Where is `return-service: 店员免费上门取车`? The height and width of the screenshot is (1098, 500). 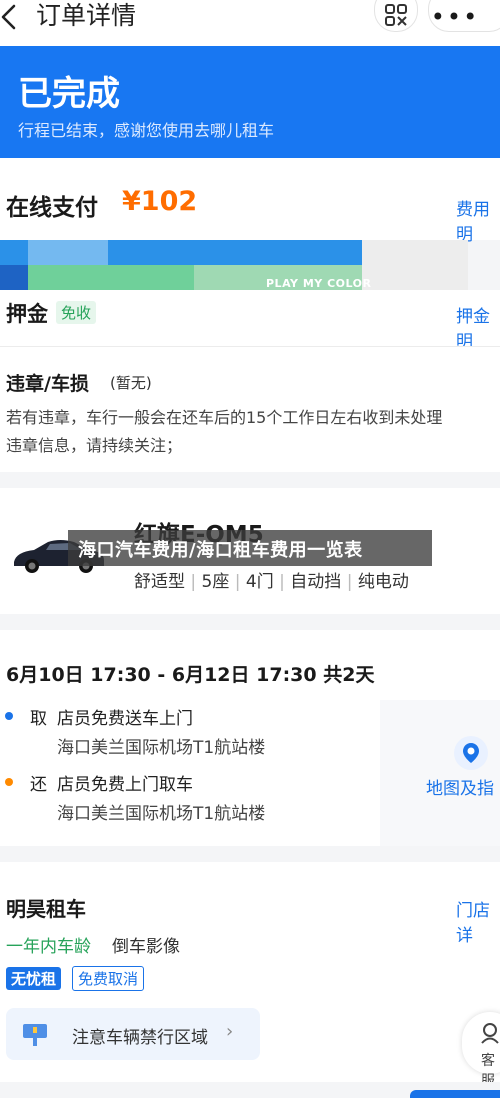 return-service: 店员免费上门取车 is located at coordinates (125, 785).